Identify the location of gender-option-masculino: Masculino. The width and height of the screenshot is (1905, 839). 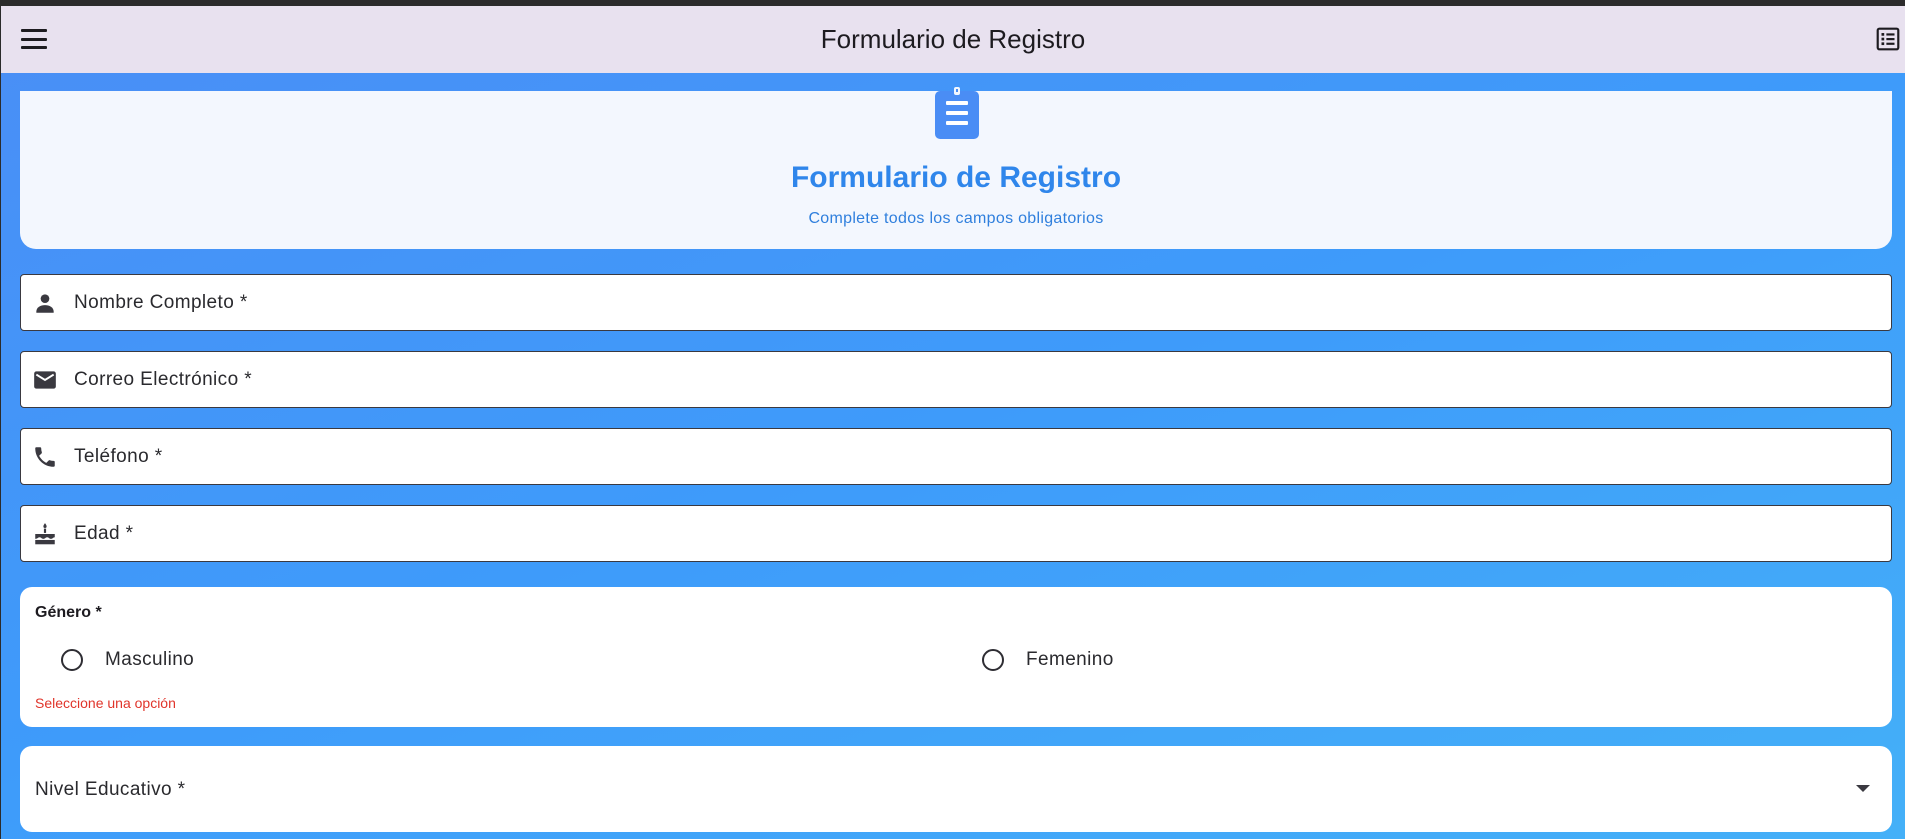
(127, 660).